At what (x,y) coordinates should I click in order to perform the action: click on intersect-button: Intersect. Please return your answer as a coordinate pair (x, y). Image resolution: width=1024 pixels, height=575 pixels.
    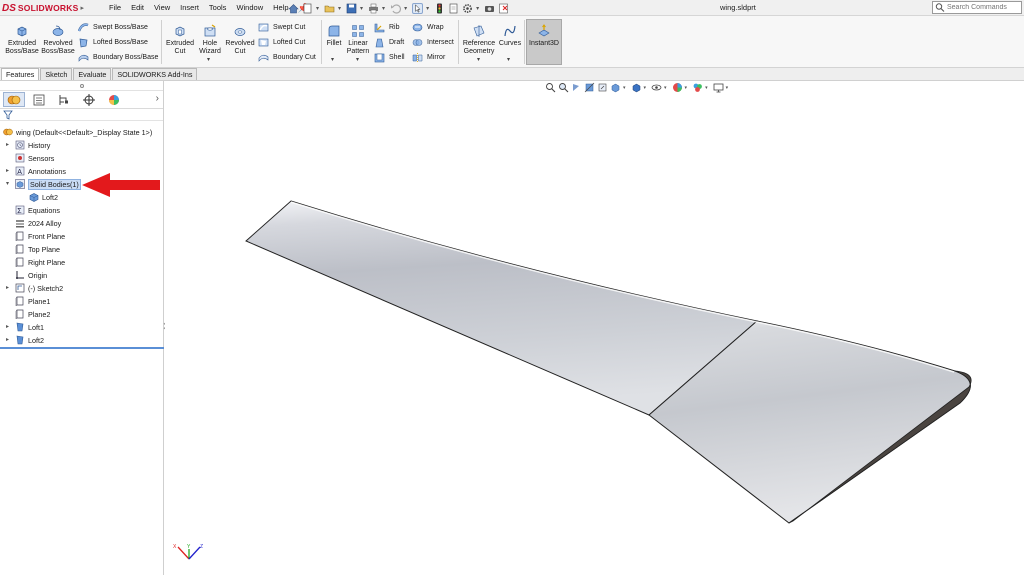
    Looking at the image, I should click on (433, 42).